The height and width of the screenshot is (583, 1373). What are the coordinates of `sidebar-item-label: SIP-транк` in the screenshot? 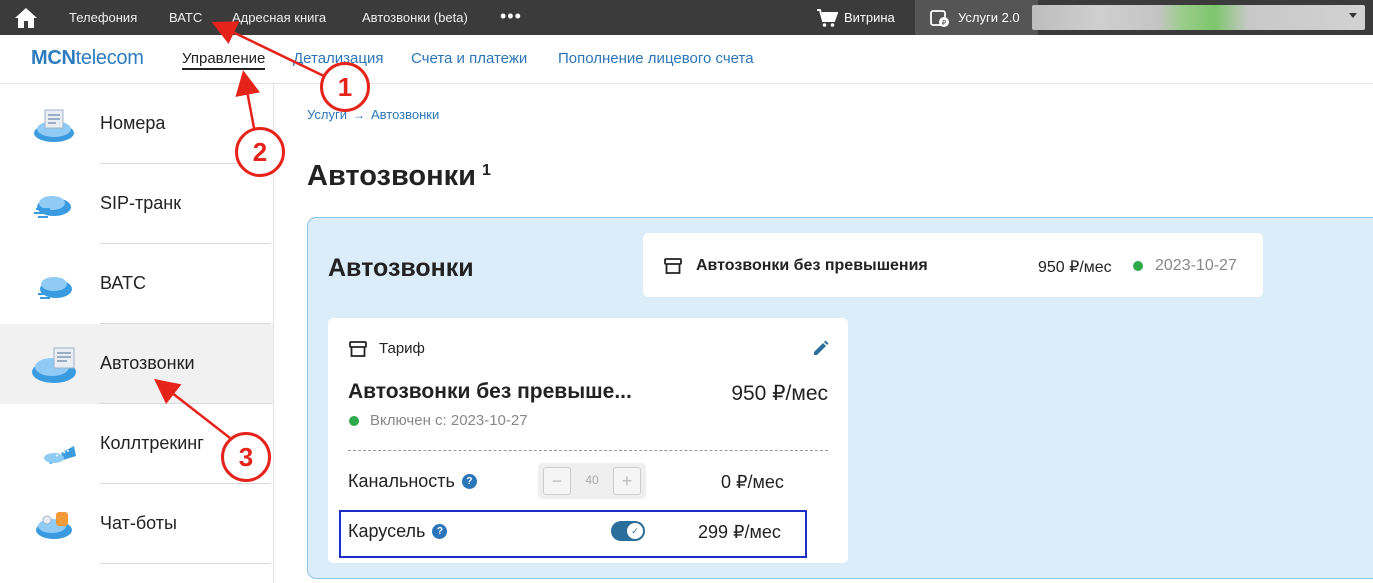 It's located at (141, 203).